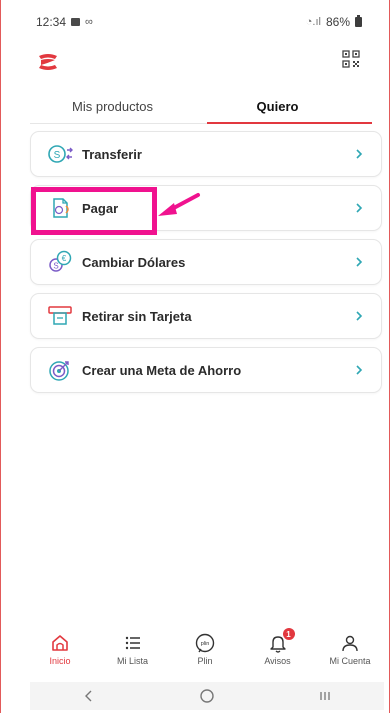  Describe the element at coordinates (134, 262) in the screenshot. I see `option-label: Cambiar Dólares` at that location.